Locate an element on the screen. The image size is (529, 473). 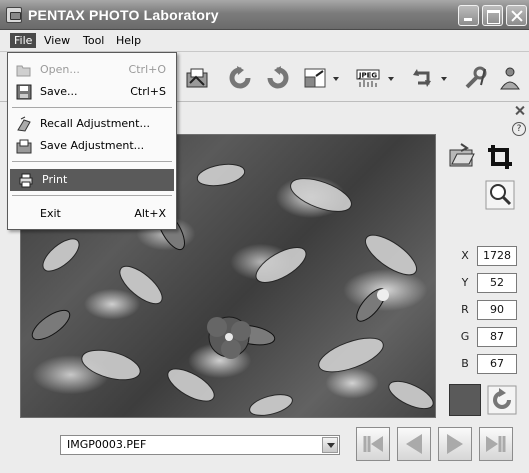
close-button is located at coordinates (516, 15).